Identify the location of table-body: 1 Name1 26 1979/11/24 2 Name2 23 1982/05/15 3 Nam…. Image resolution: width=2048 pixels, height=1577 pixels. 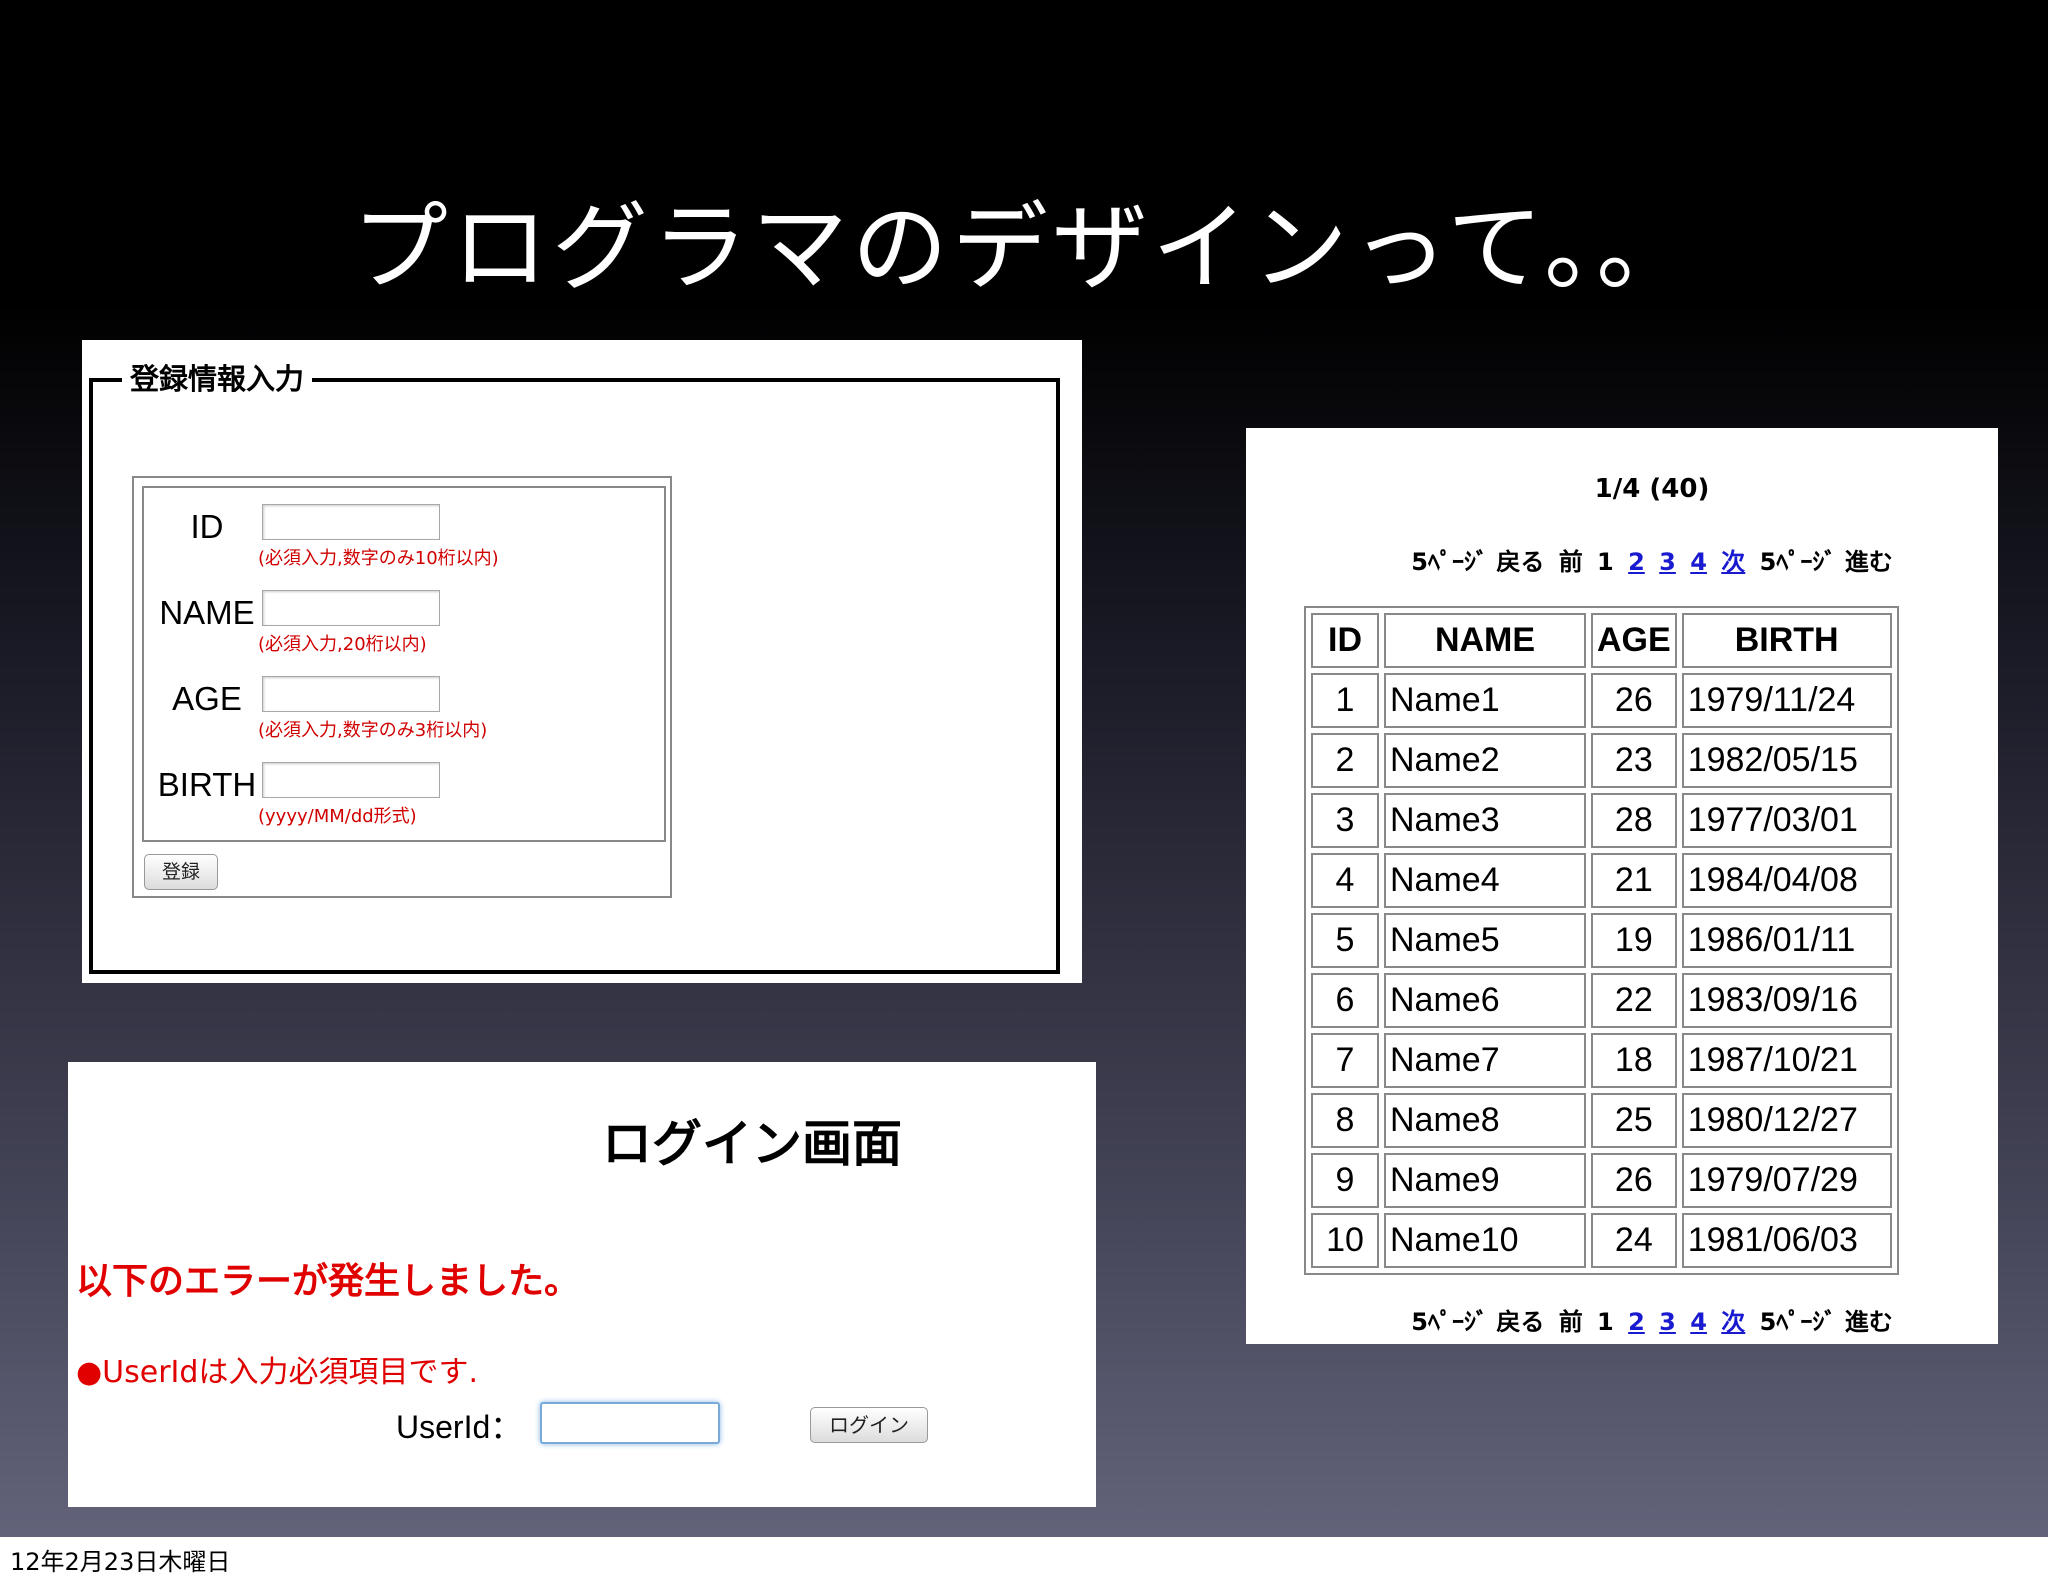
(1601, 970).